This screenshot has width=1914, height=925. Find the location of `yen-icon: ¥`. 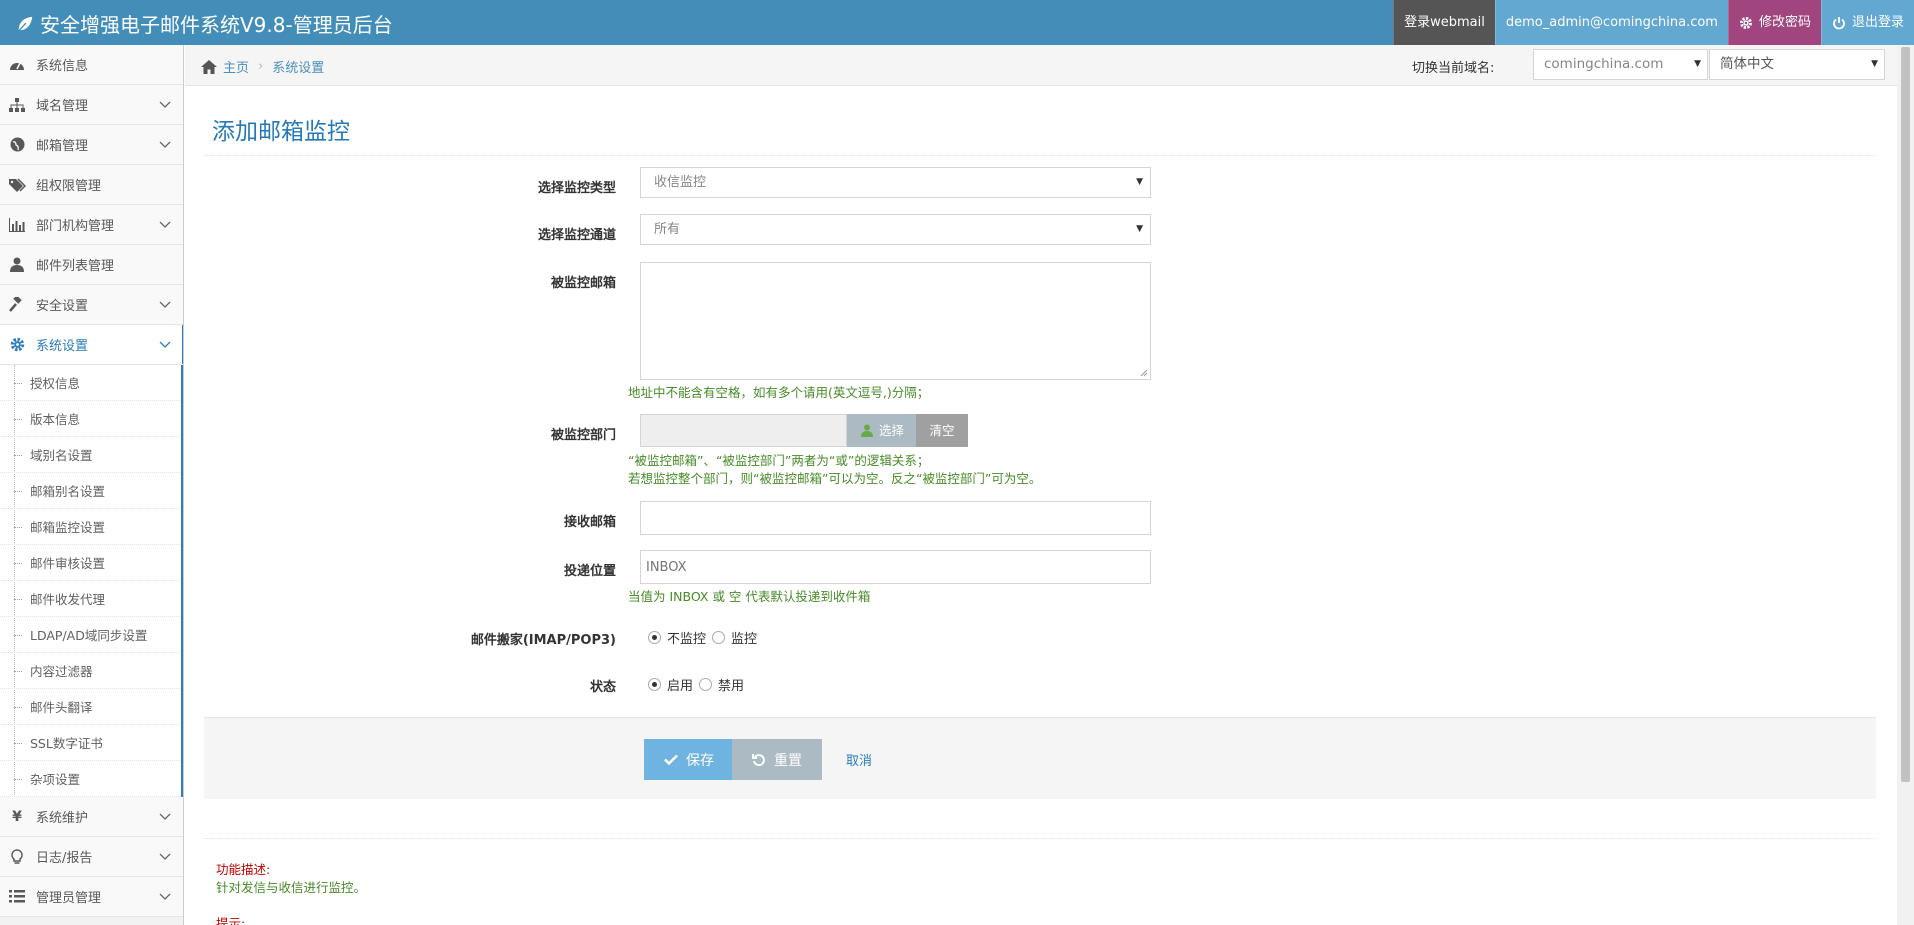

yen-icon: ¥ is located at coordinates (17, 816).